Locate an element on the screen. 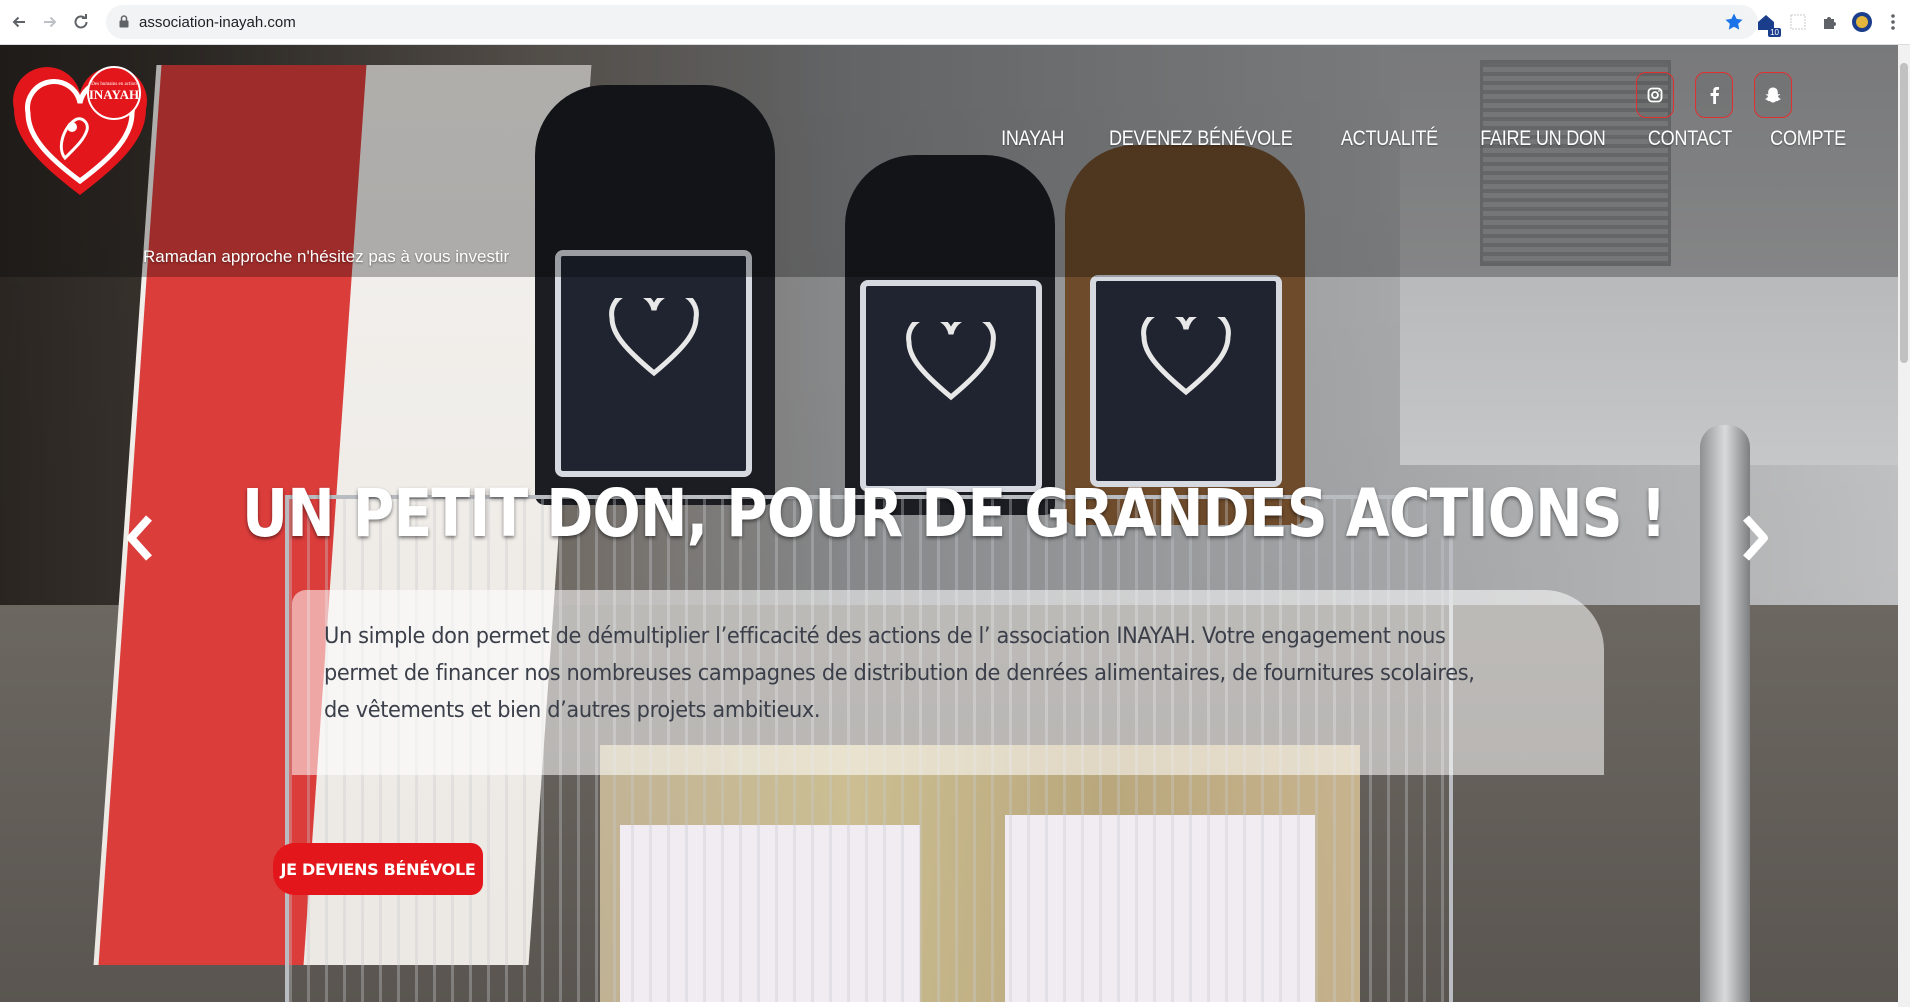  snapchat-link is located at coordinates (1773, 95).